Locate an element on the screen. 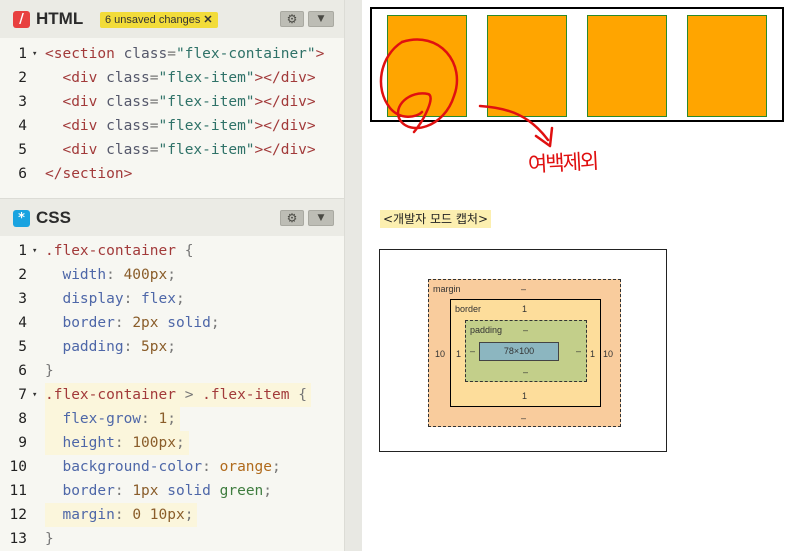  html-panel-header: / HTML 6 unsaved changes ✕ ⚙ ▼ is located at coordinates (172, 19).